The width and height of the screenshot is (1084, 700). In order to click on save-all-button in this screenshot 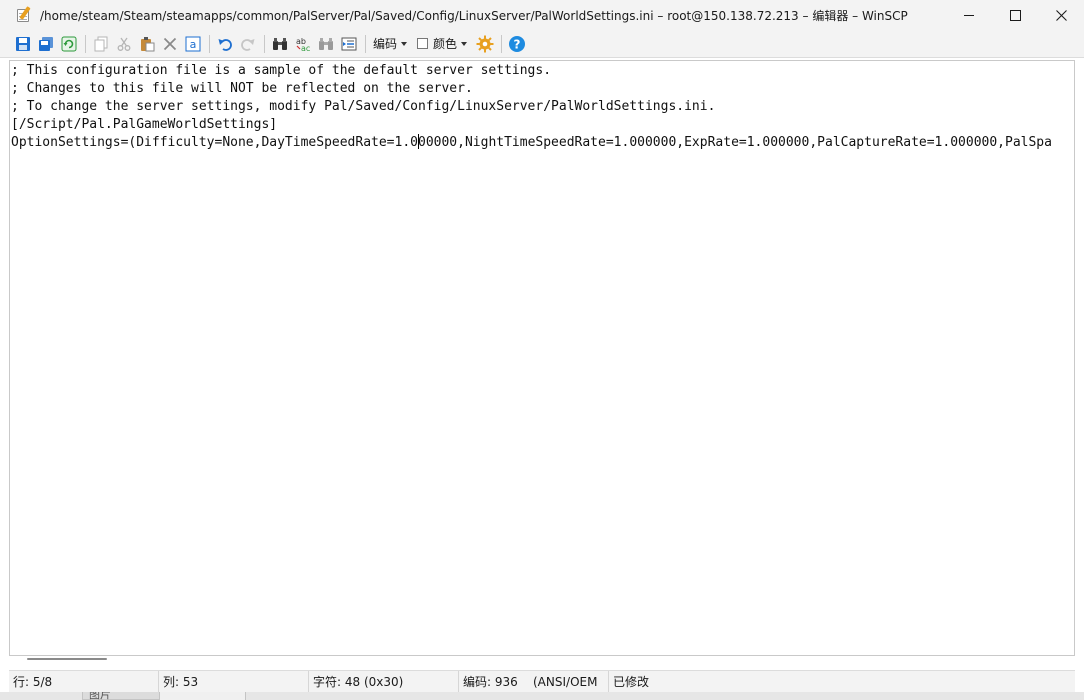, I will do `click(46, 44)`.